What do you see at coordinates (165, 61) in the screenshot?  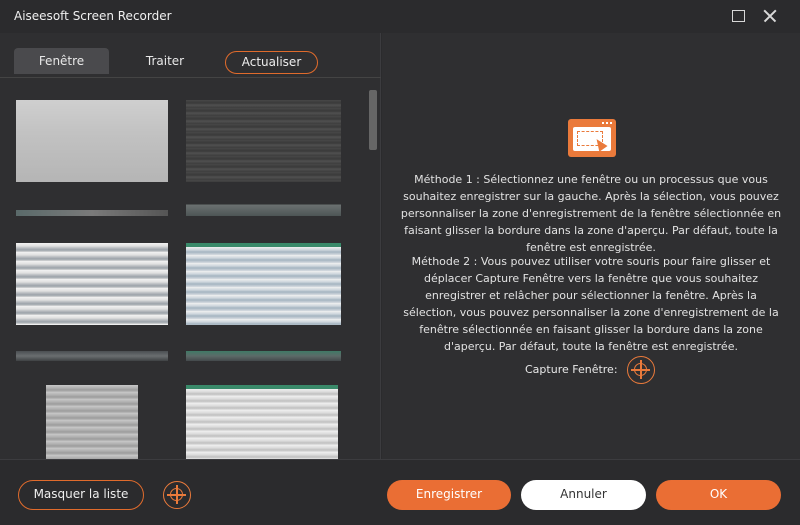 I see `tab-traiter: Traiter` at bounding box center [165, 61].